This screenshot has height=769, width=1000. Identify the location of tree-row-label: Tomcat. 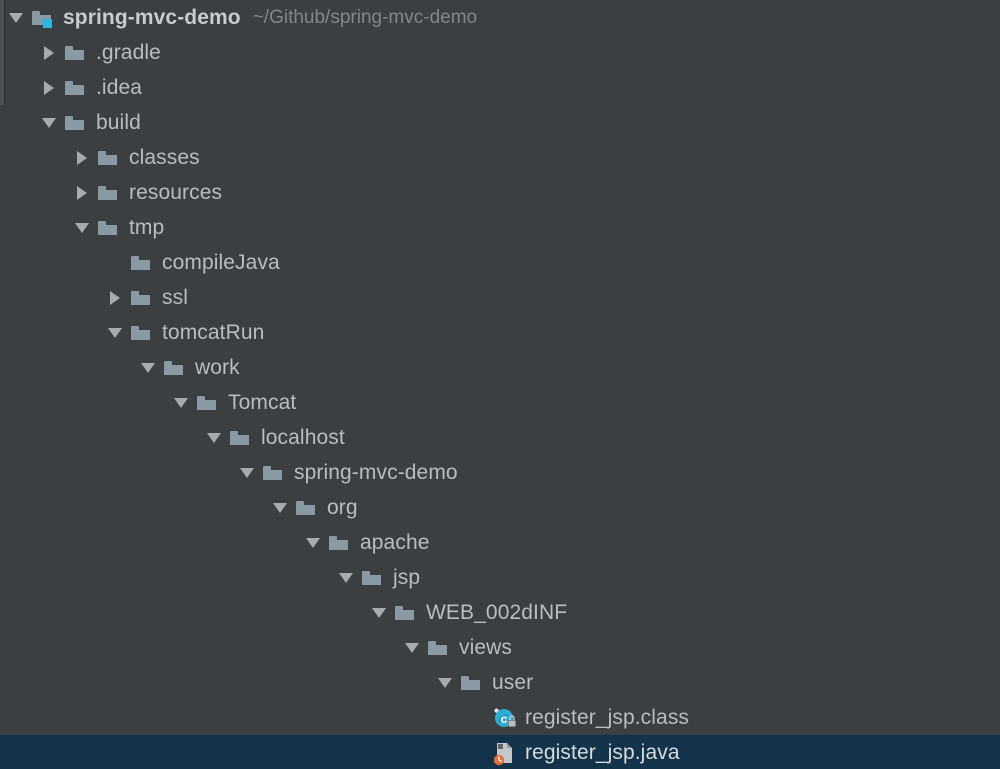
(262, 402).